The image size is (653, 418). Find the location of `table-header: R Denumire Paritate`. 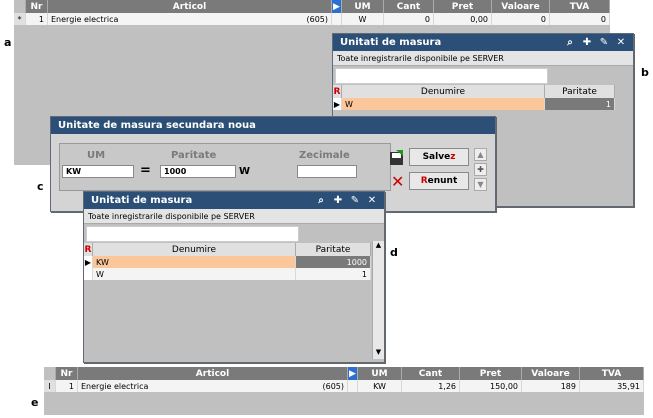

table-header: R Denumire Paritate is located at coordinates (234, 249).